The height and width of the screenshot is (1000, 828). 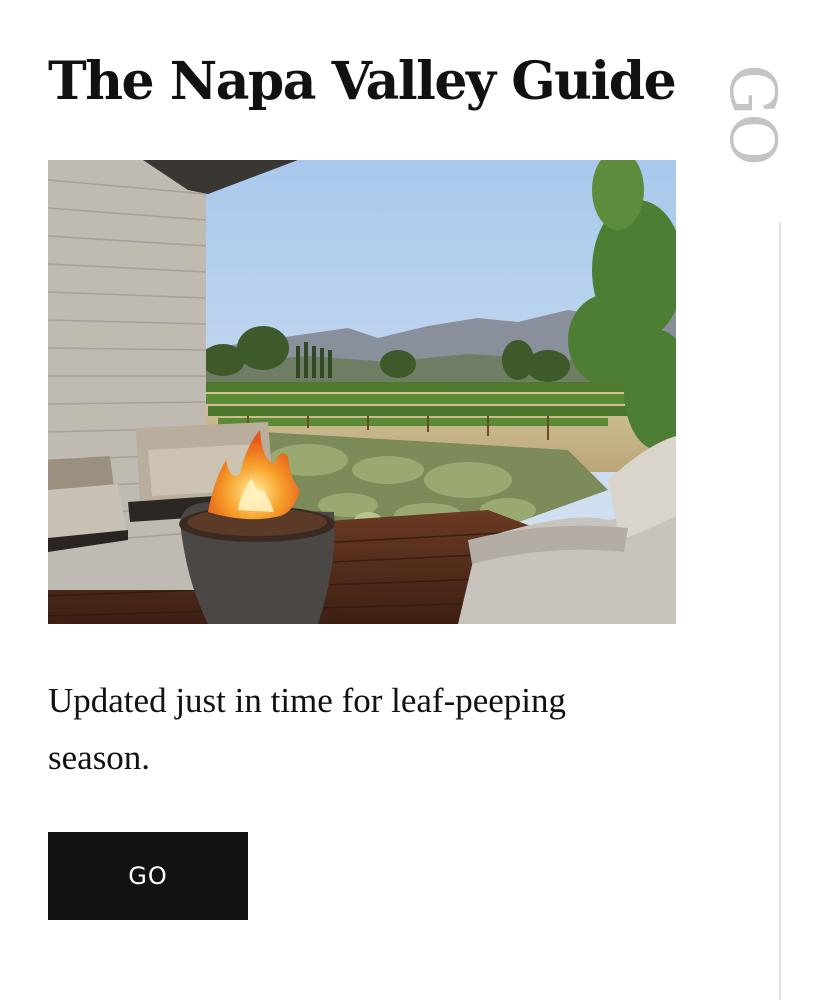 I want to click on go-button: GO, so click(x=148, y=876).